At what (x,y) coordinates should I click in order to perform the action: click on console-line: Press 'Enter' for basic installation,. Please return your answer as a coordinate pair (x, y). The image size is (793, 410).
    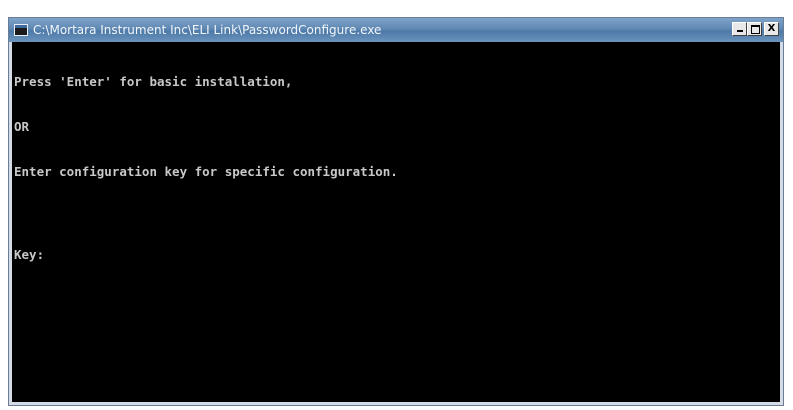
    Looking at the image, I should click on (153, 81).